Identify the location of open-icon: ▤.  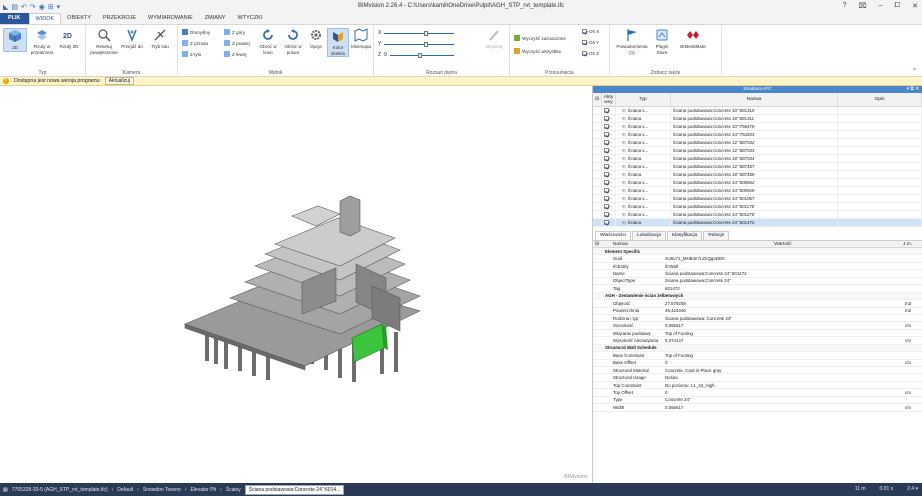
(14, 7).